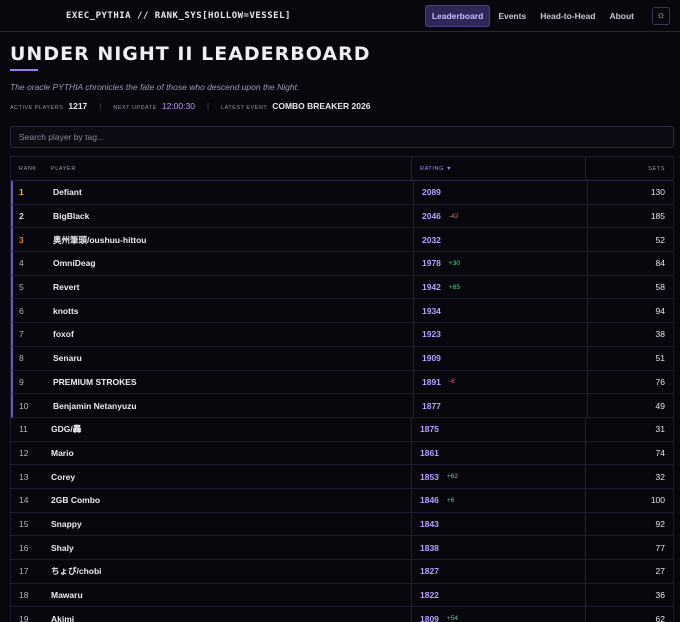 Image resolution: width=680 pixels, height=622 pixels. I want to click on table-row: 3 奥州筆頭/oushuu-hittou 2032 52, so click(342, 240).